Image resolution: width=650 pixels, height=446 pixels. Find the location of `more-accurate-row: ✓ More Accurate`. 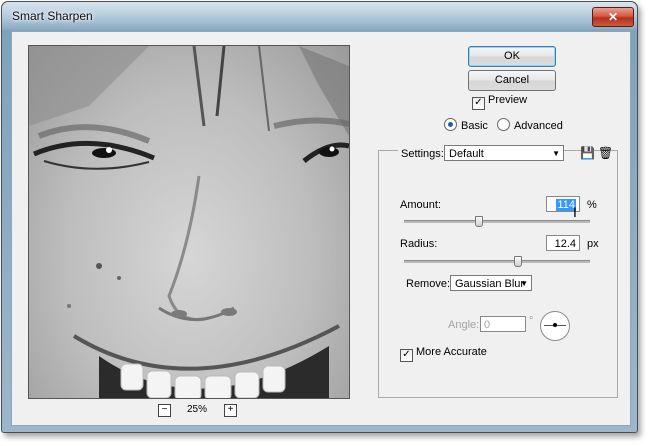

more-accurate-row: ✓ More Accurate is located at coordinates (443, 354).